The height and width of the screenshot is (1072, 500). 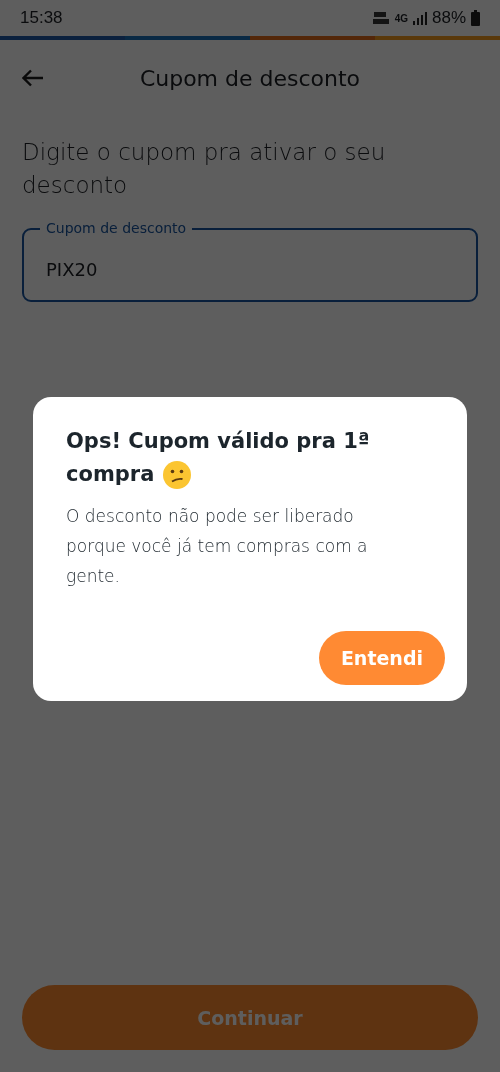 What do you see at coordinates (41, 18) in the screenshot?
I see `status-time: 15:38` at bounding box center [41, 18].